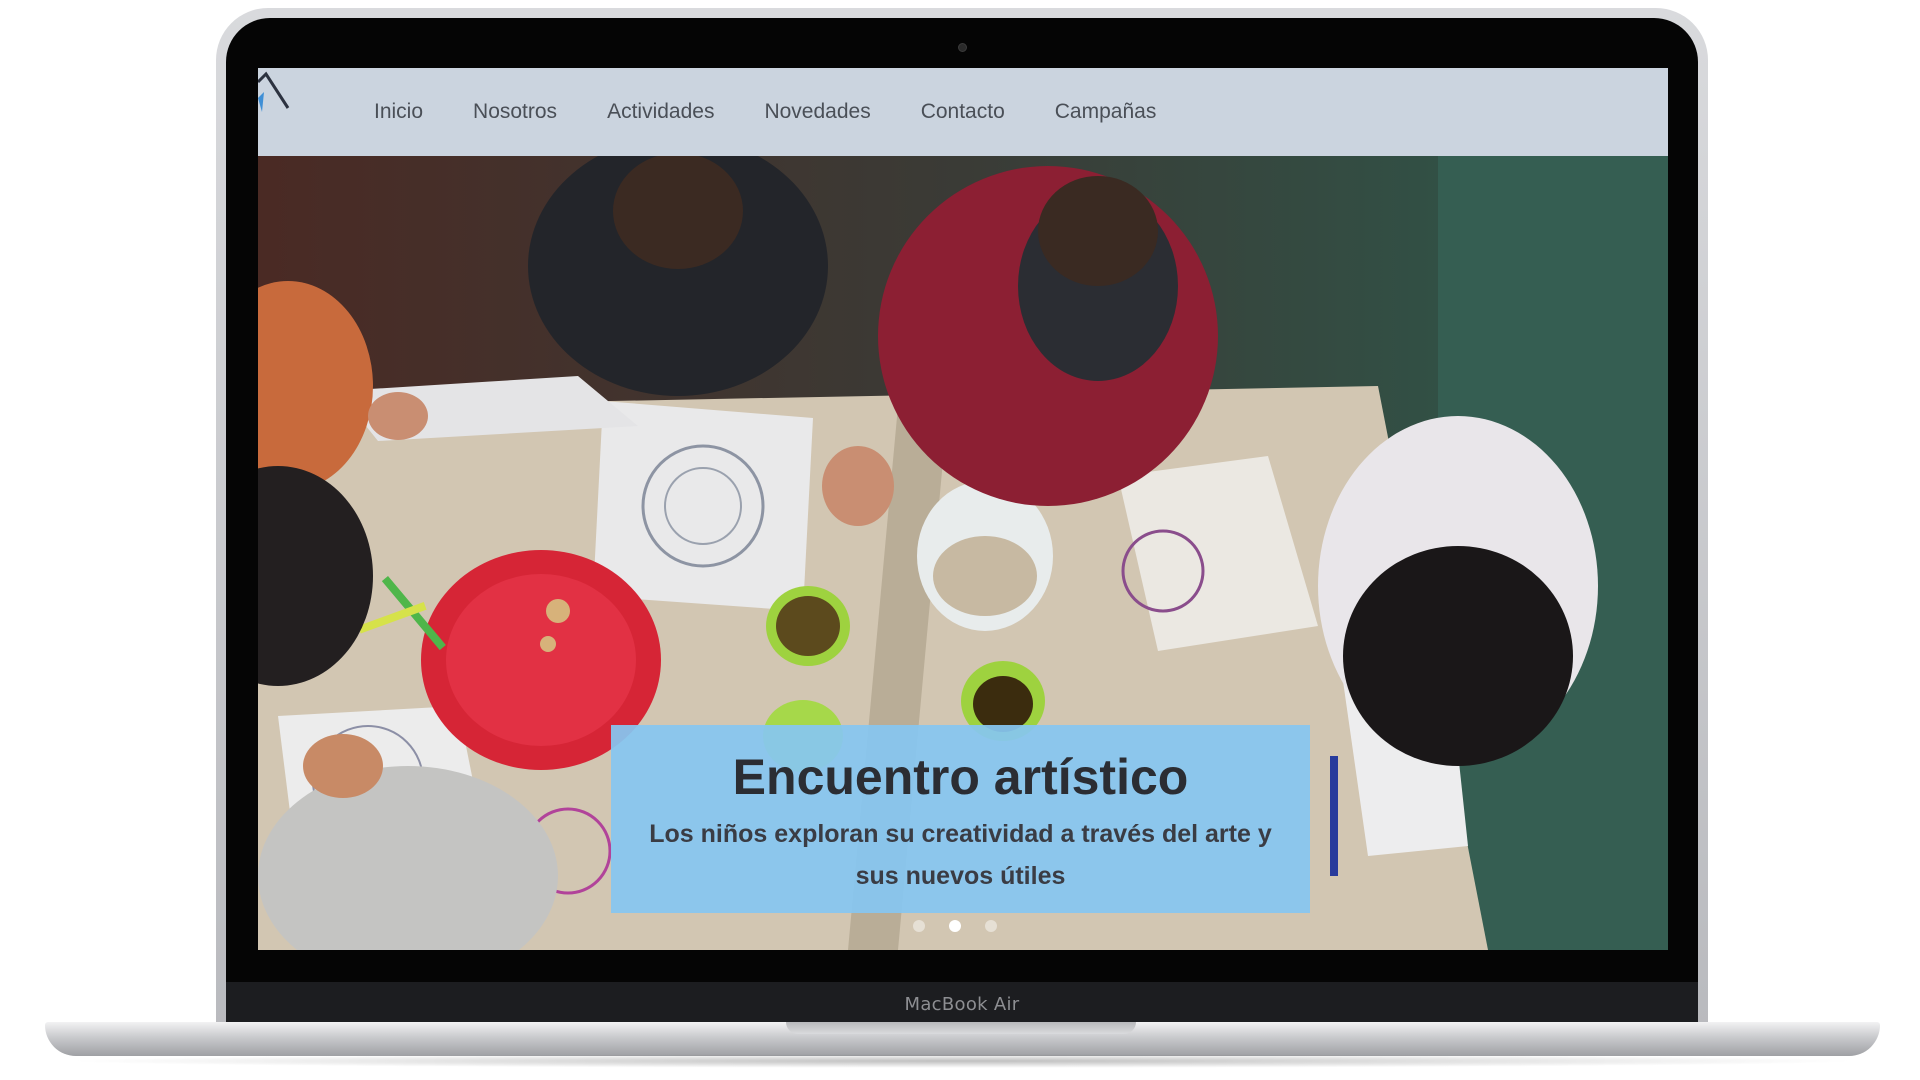  Describe the element at coordinates (515, 112) in the screenshot. I see `nav-item-nosotros: Nosotros` at that location.